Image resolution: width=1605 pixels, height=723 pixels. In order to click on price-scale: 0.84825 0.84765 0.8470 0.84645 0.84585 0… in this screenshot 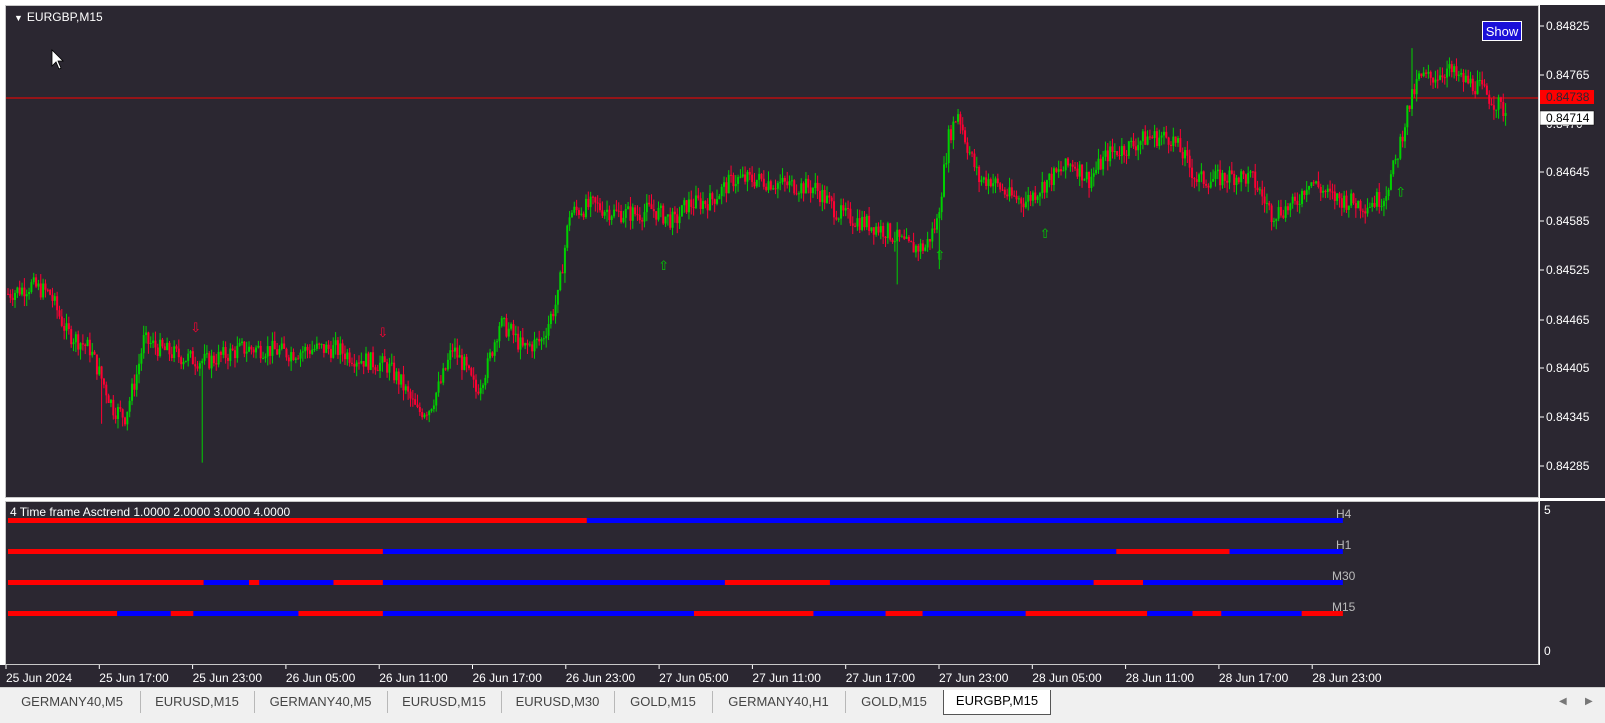, I will do `click(1572, 251)`.